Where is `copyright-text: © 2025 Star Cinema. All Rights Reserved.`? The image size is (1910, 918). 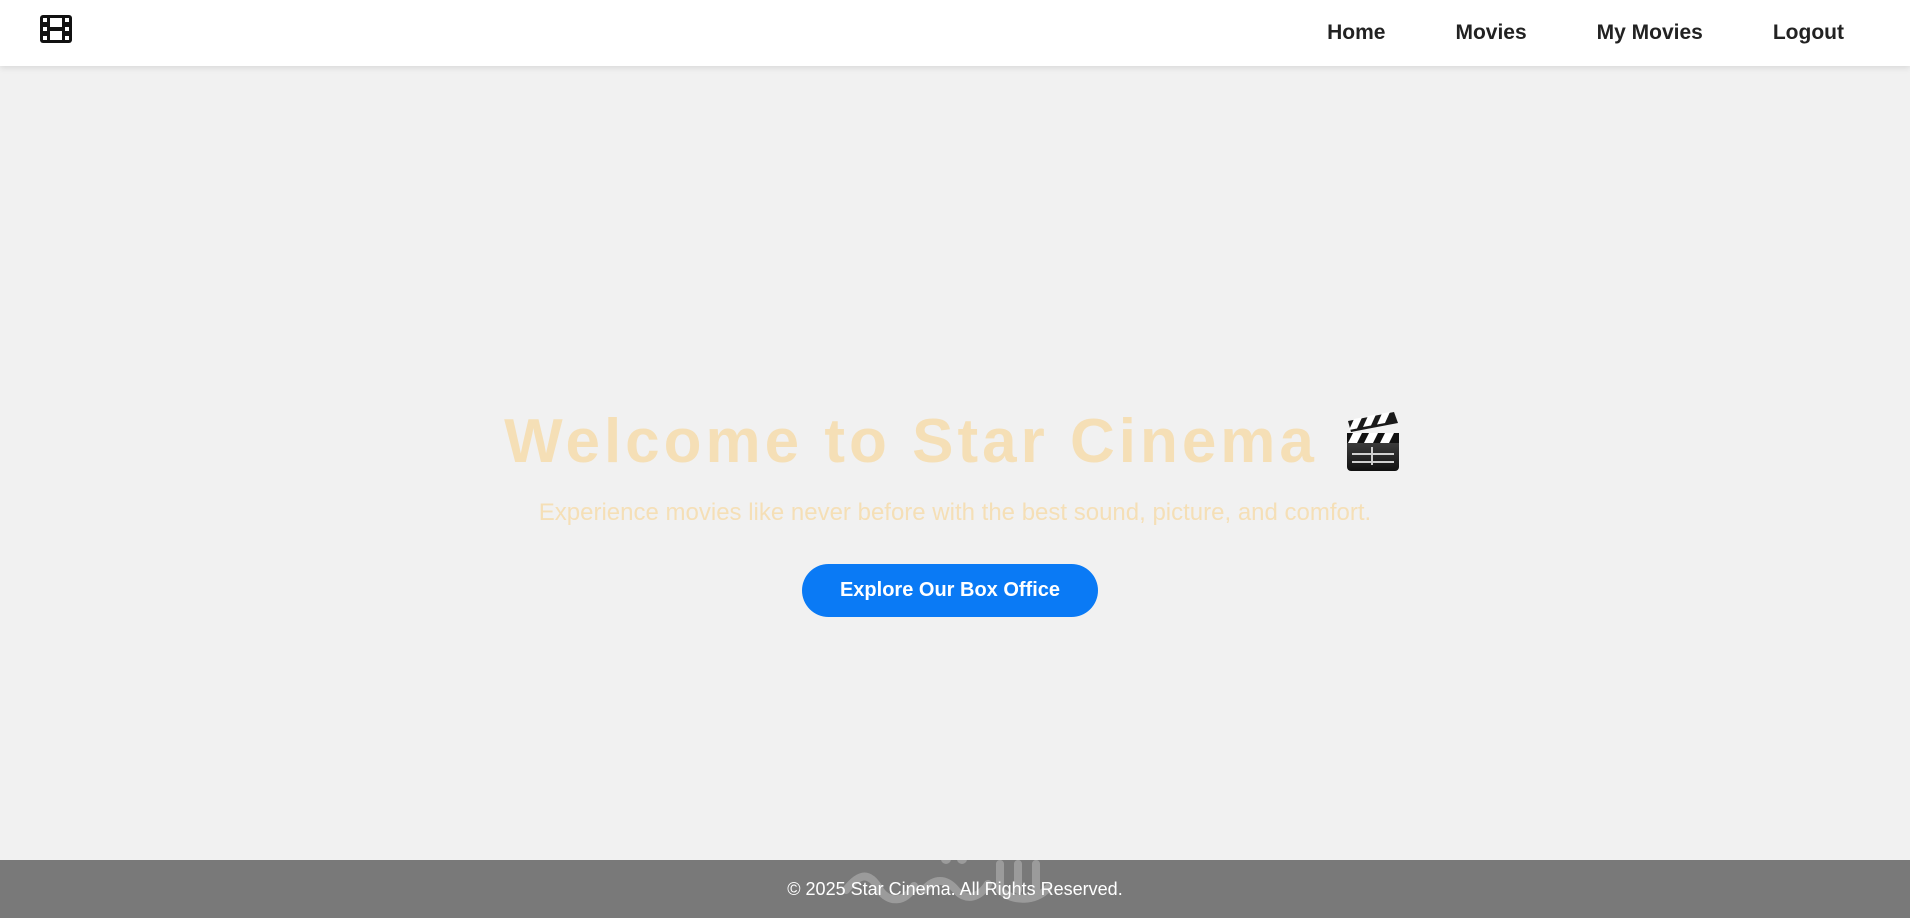 copyright-text: © 2025 Star Cinema. All Rights Reserved. is located at coordinates (955, 889).